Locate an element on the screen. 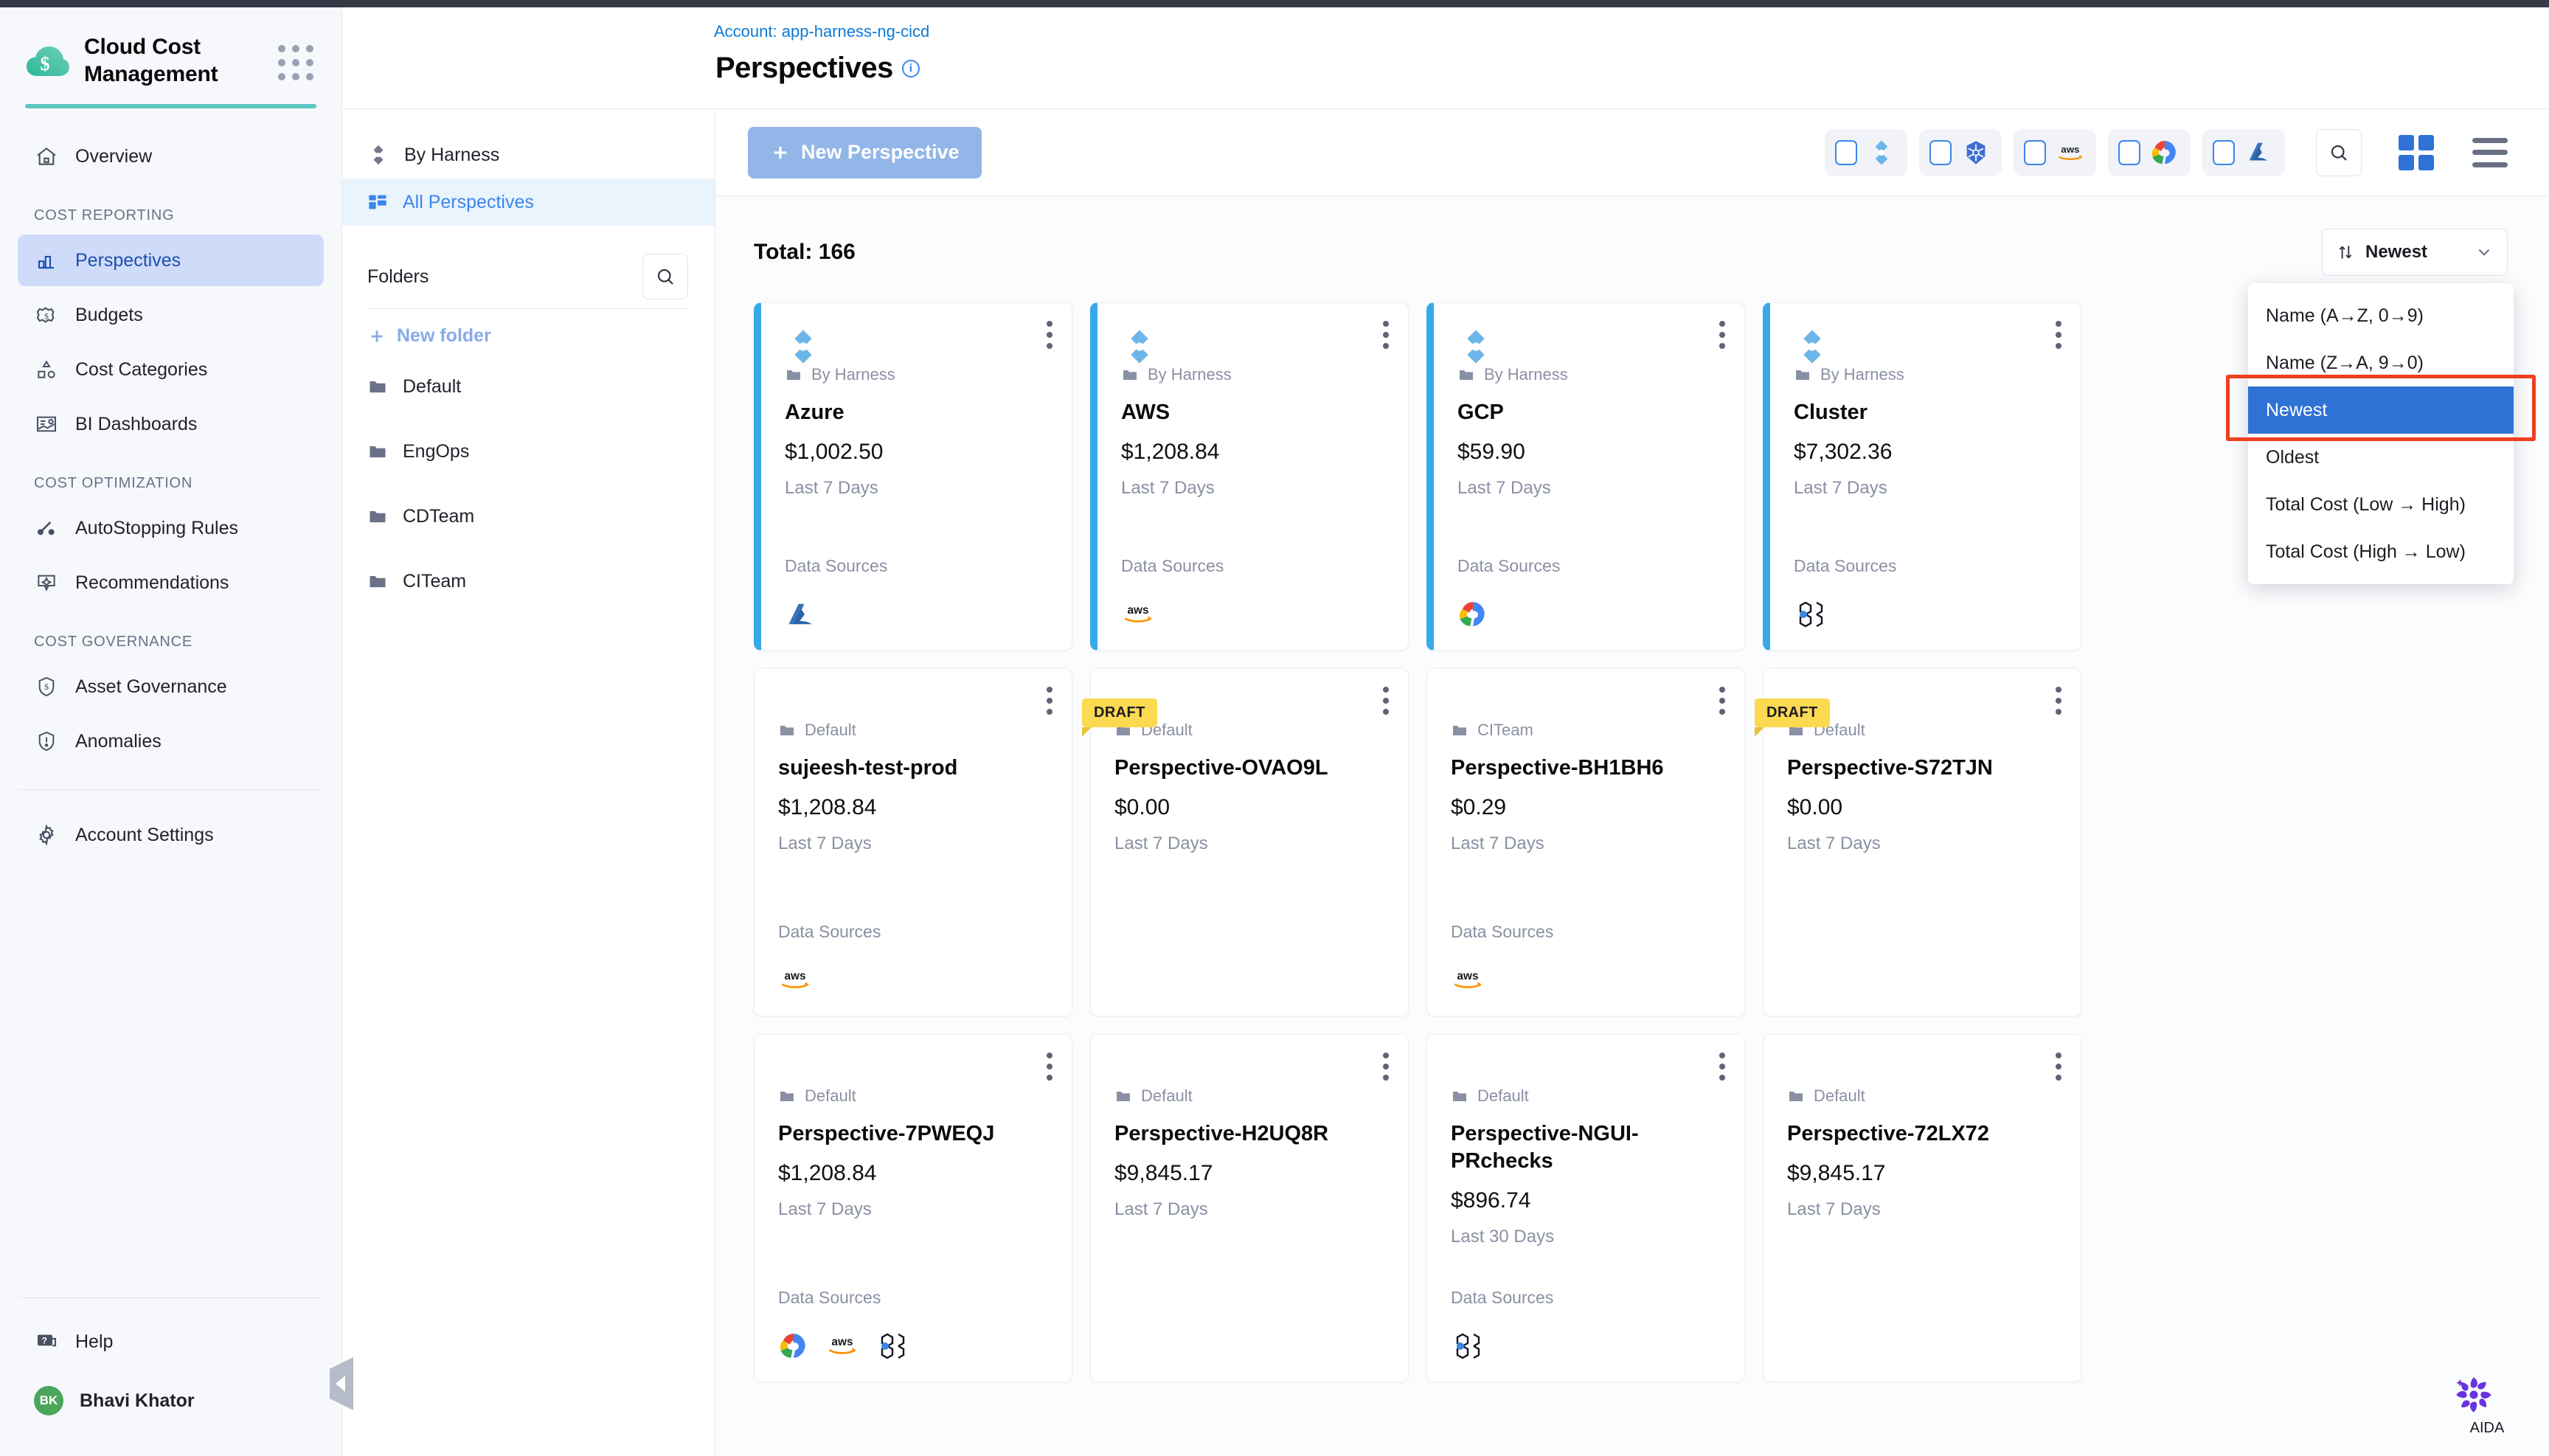  new-folder-label: New folder is located at coordinates (444, 335).